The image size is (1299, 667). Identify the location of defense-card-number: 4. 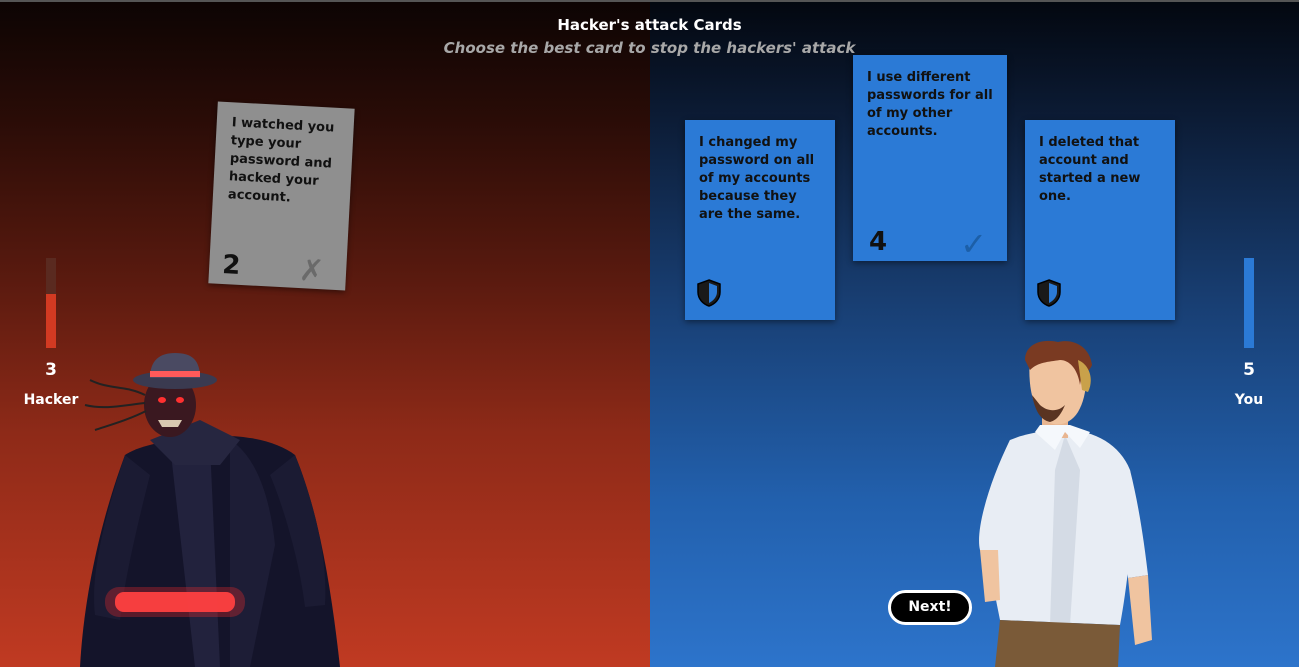
(878, 242).